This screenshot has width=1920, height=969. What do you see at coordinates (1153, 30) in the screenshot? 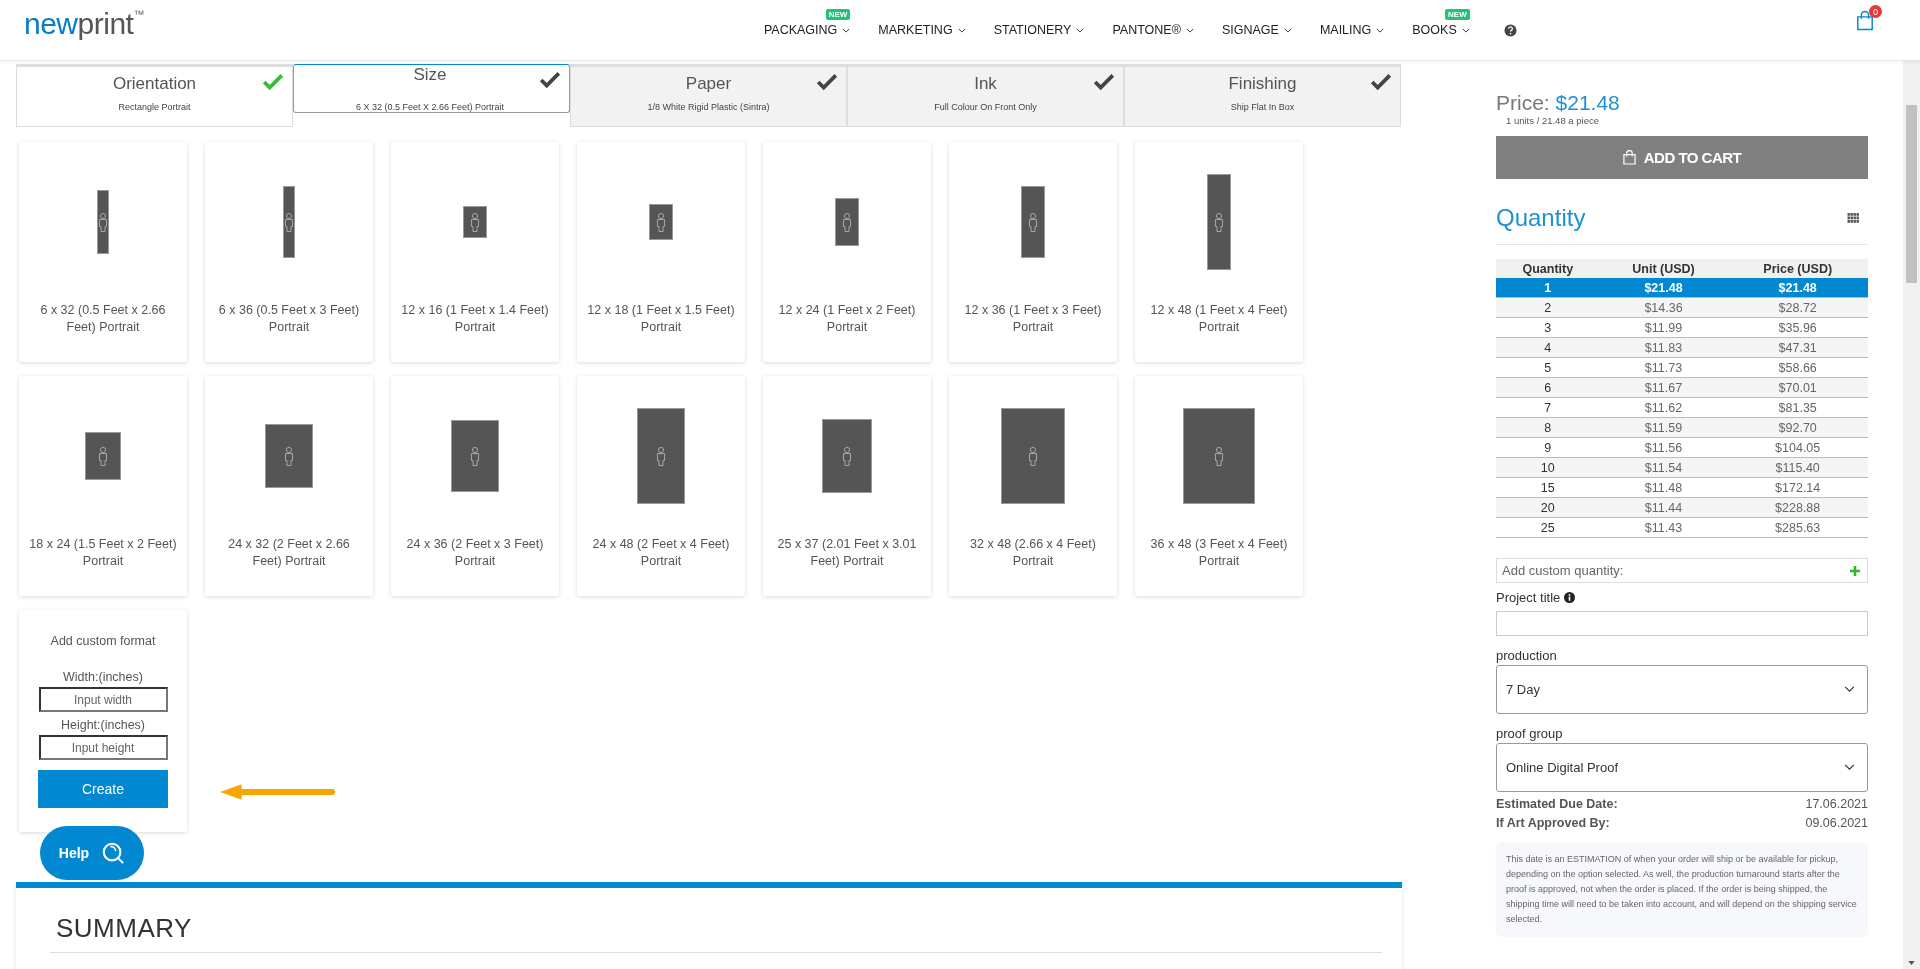
I see `nav-menu-item: PANTONE®` at bounding box center [1153, 30].